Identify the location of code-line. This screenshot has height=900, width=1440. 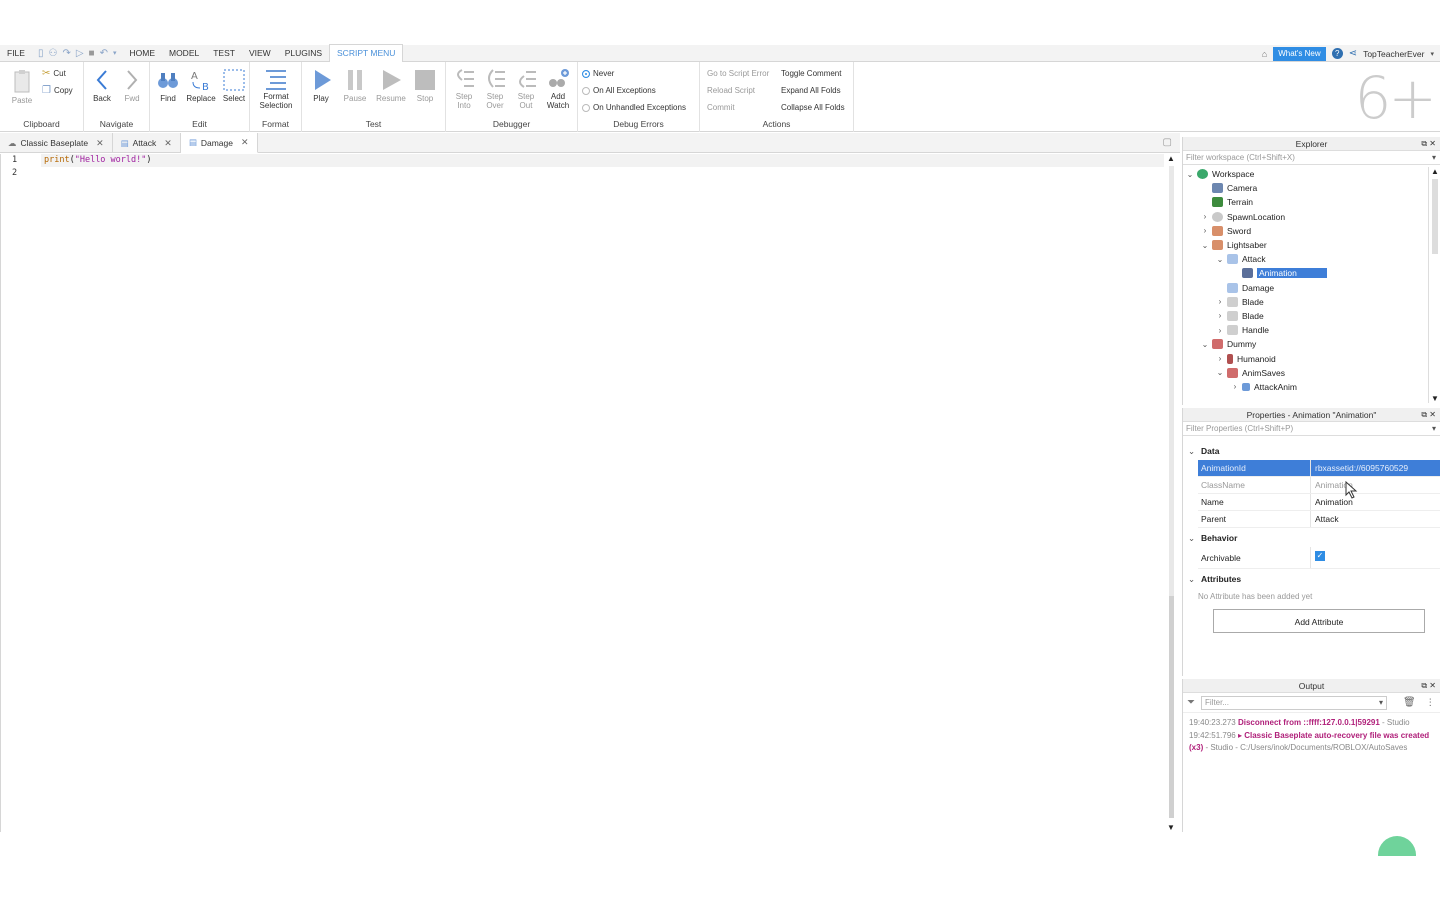
(602, 173).